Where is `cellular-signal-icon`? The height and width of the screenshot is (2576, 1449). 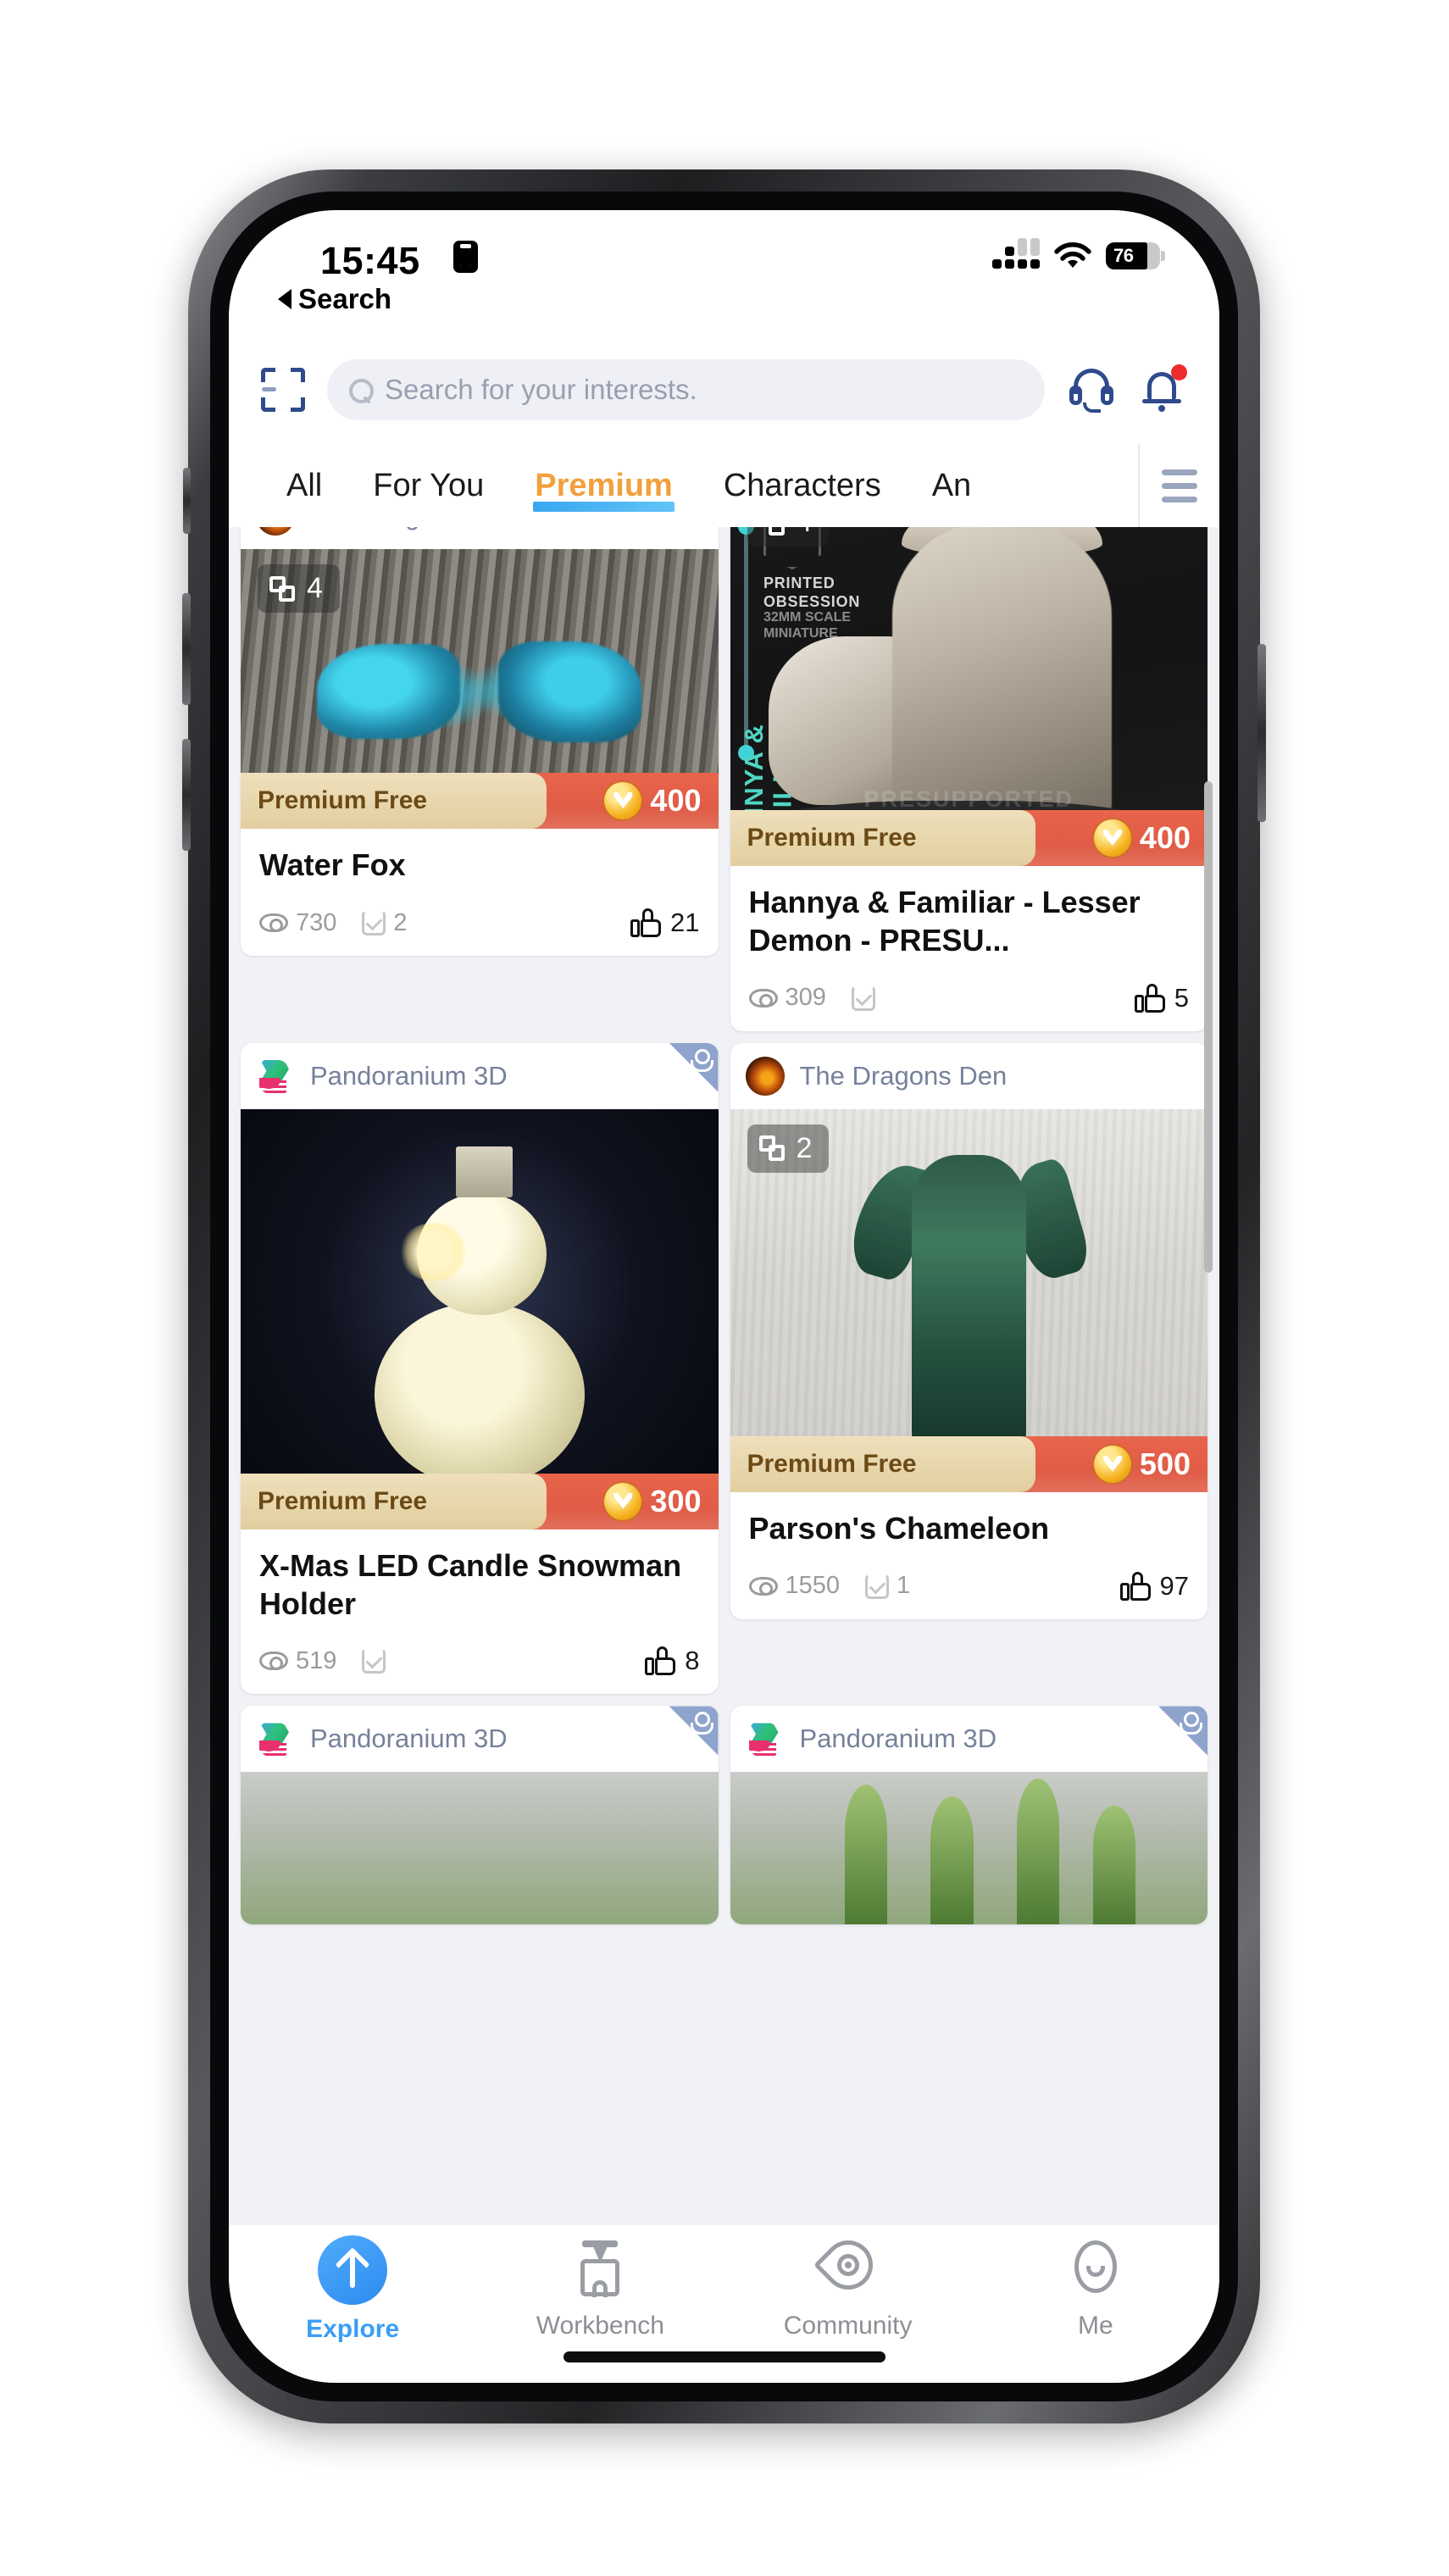 cellular-signal-icon is located at coordinates (1016, 253).